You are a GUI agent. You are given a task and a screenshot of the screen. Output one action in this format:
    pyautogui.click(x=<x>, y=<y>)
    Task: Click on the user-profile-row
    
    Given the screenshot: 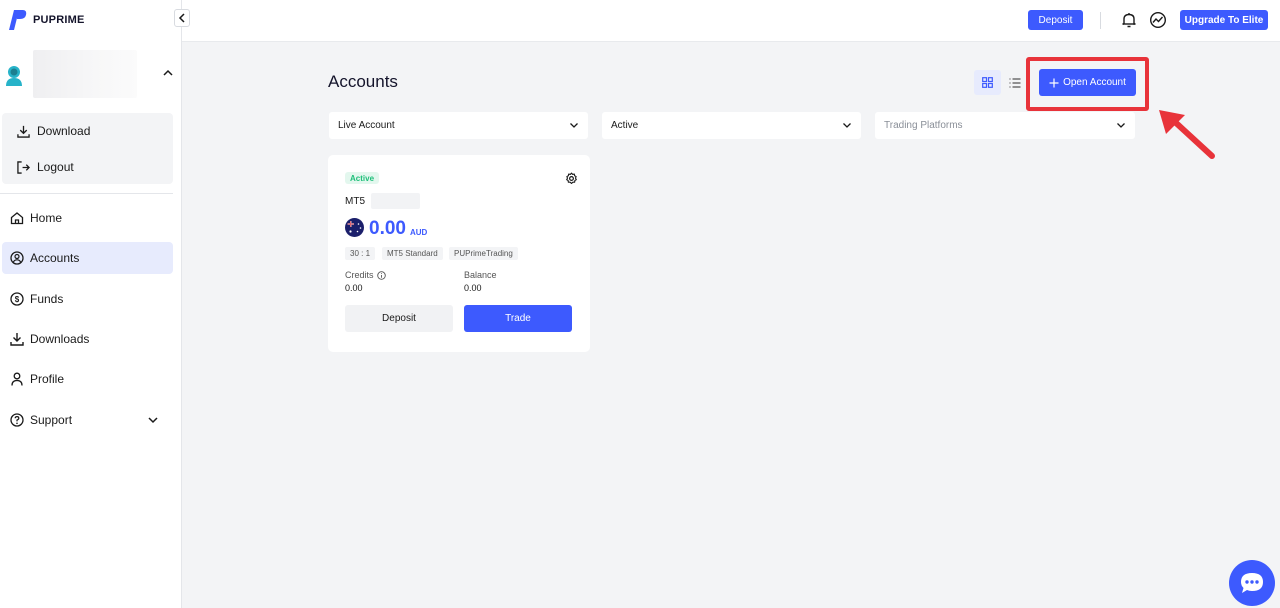 What is the action you would take?
    pyautogui.click(x=91, y=74)
    